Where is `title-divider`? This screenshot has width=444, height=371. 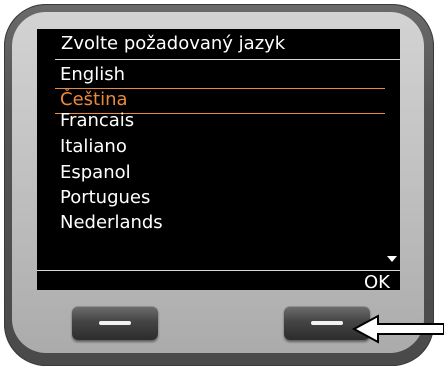 title-divider is located at coordinates (227, 59).